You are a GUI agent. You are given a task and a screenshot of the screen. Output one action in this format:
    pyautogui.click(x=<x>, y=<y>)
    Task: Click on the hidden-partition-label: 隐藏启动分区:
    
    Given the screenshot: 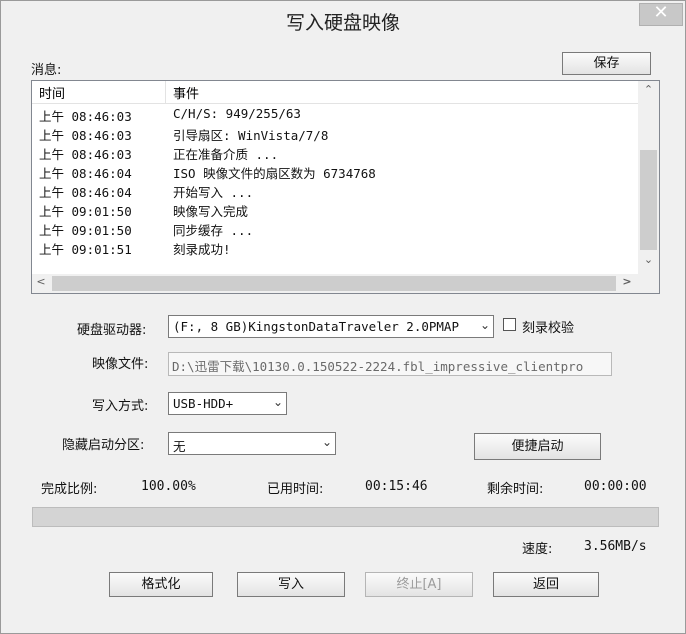 What is the action you would take?
    pyautogui.click(x=103, y=445)
    